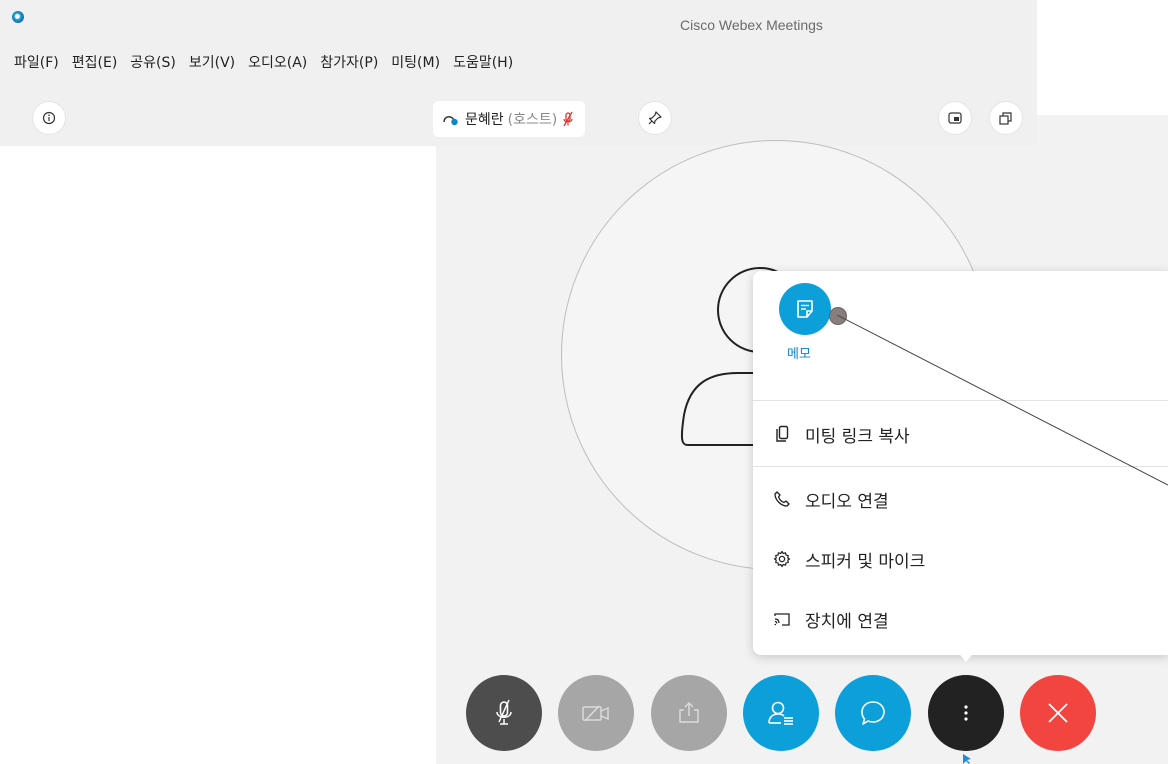 The width and height of the screenshot is (1168, 764). I want to click on layout-button, so click(1006, 118).